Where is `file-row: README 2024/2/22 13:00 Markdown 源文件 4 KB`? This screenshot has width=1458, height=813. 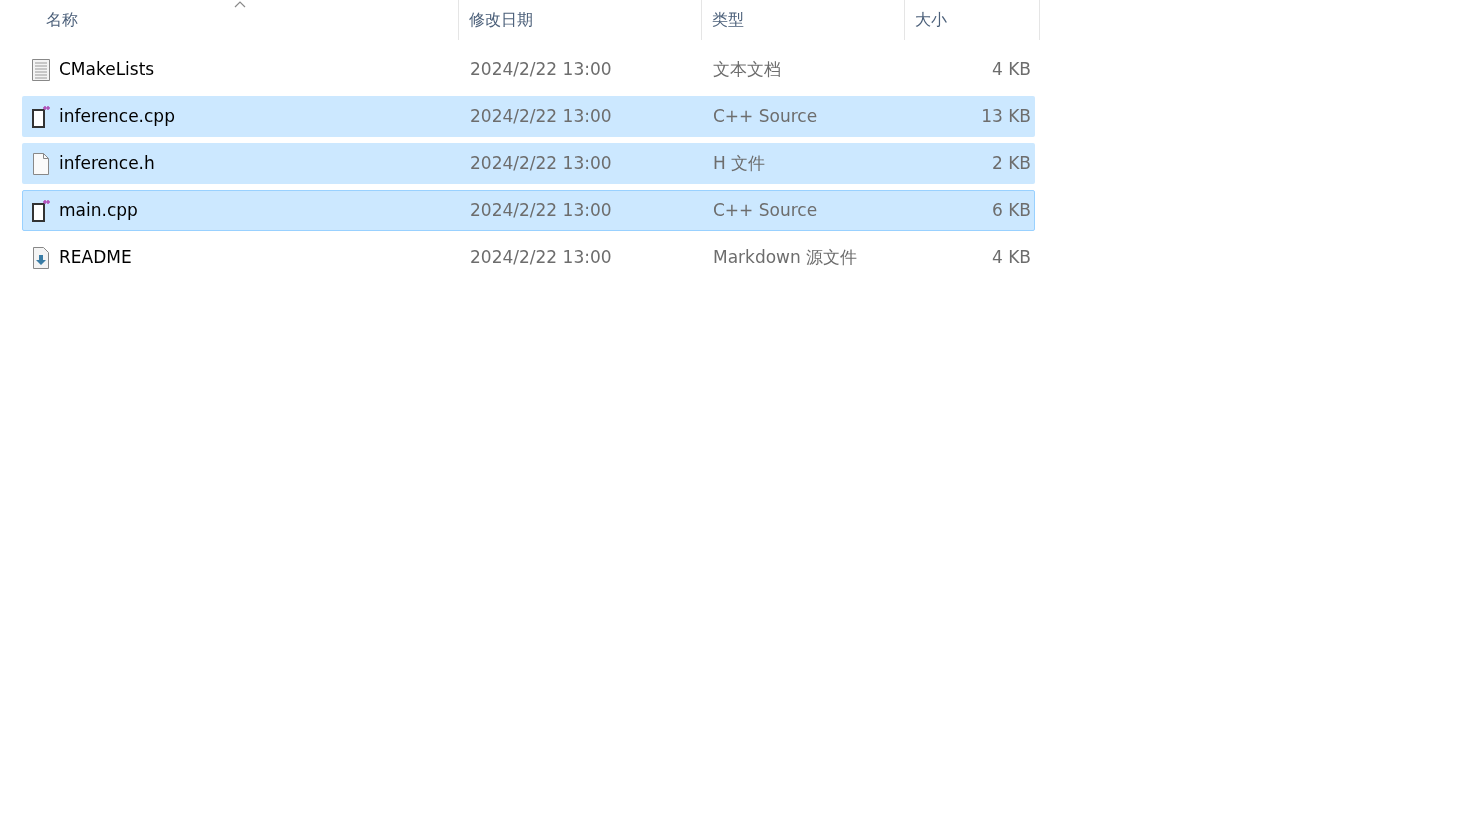 file-row: README 2024/2/22 13:00 Markdown 源文件 4 KB is located at coordinates (528, 257).